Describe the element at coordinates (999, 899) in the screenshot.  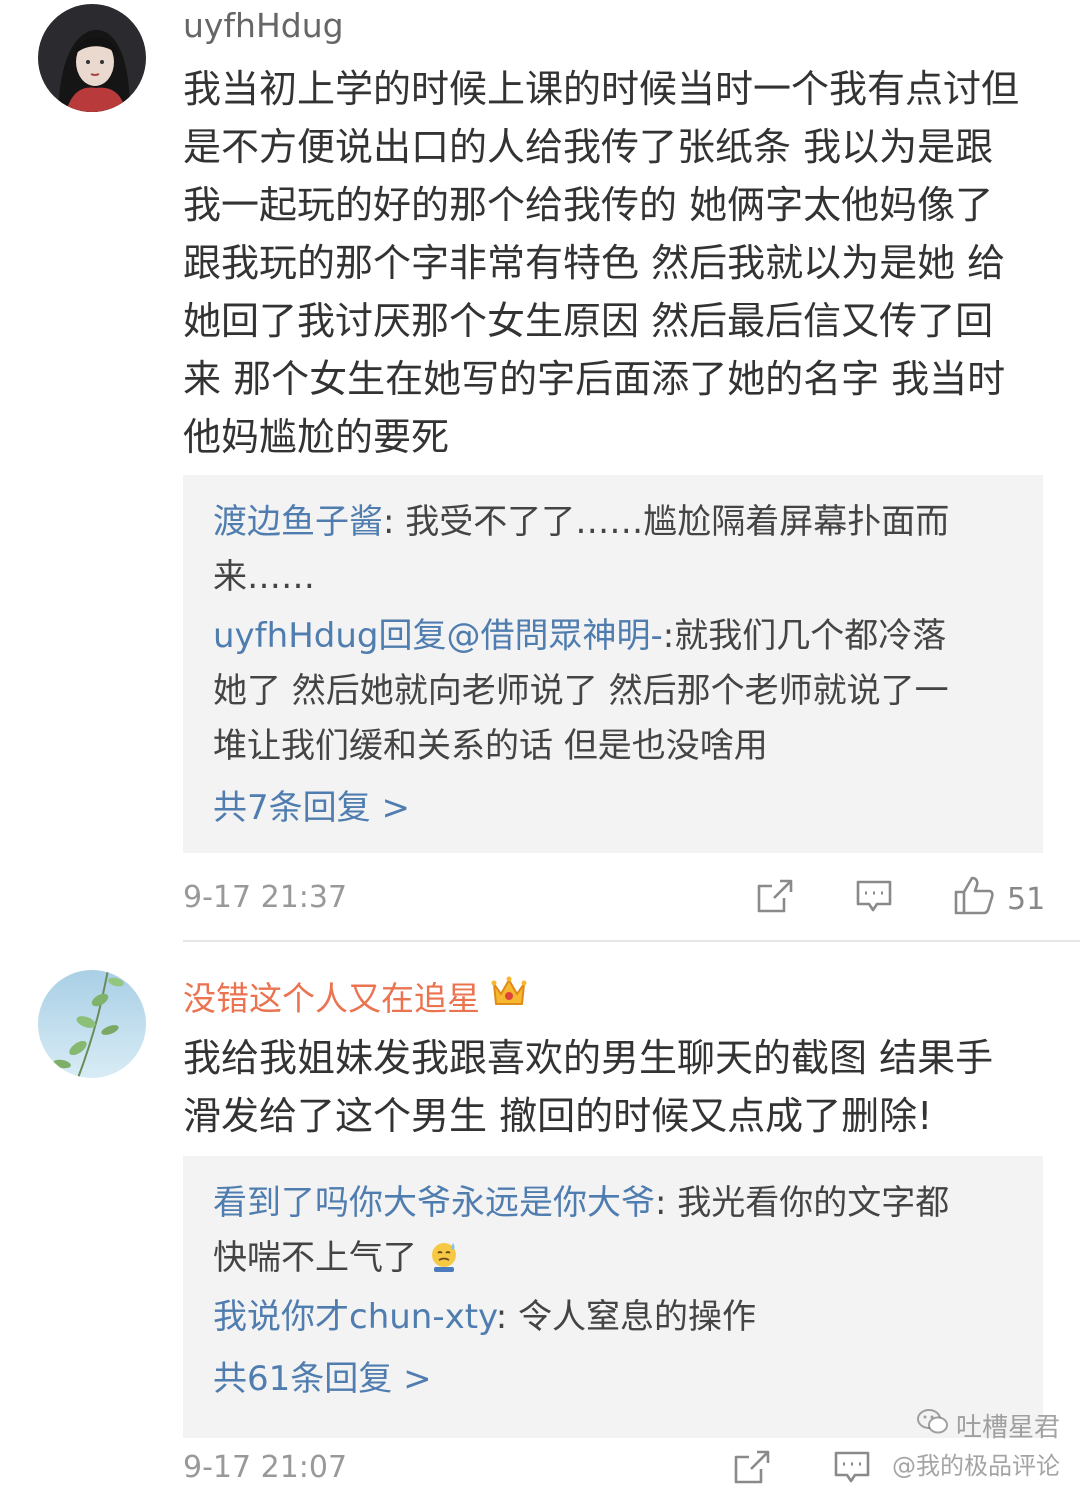
I see `like-button: 51` at that location.